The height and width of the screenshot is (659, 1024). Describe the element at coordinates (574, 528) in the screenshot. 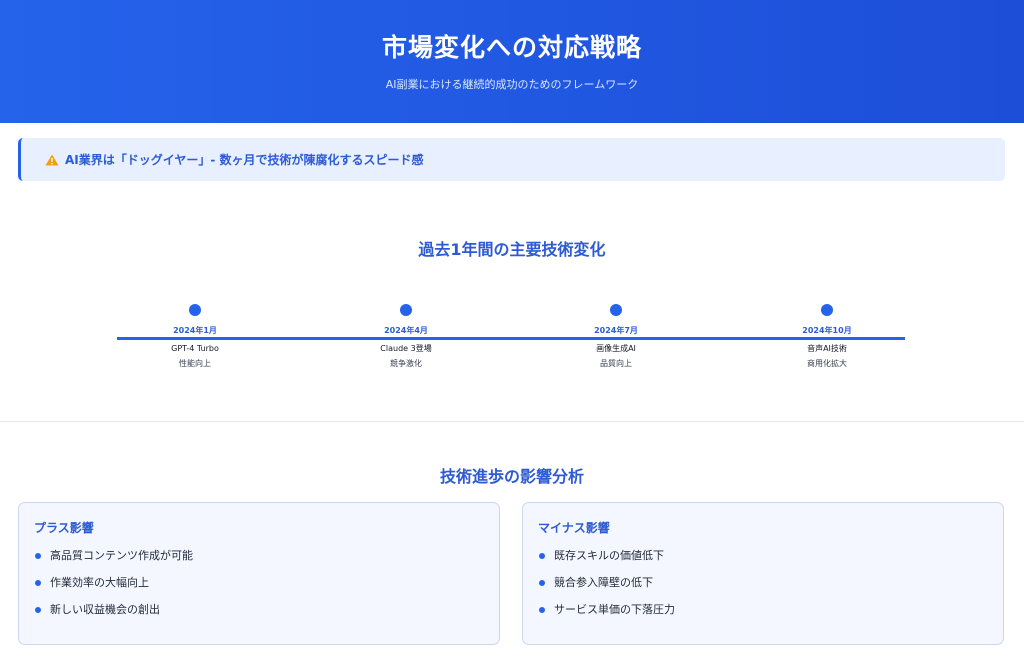

I see `card-title: マイナス影響` at that location.